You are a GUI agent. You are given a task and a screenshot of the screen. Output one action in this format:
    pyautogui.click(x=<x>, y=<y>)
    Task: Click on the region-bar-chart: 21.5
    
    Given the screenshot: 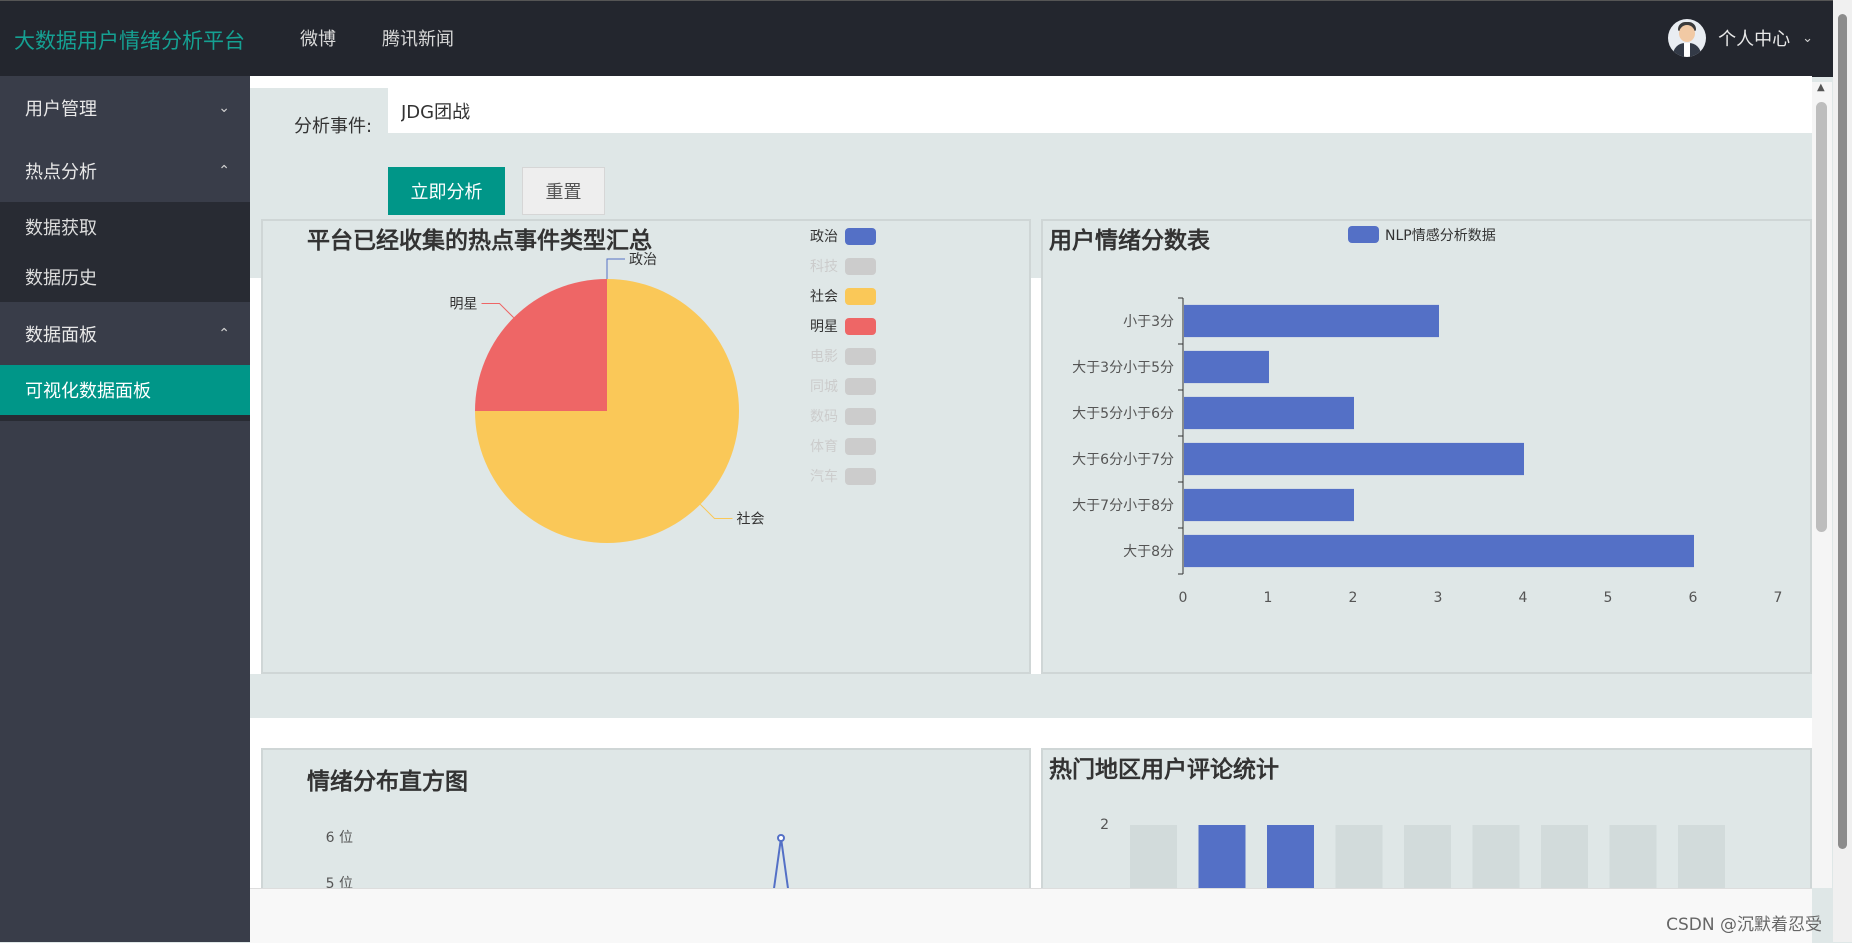 What is the action you would take?
    pyautogui.click(x=1412, y=852)
    